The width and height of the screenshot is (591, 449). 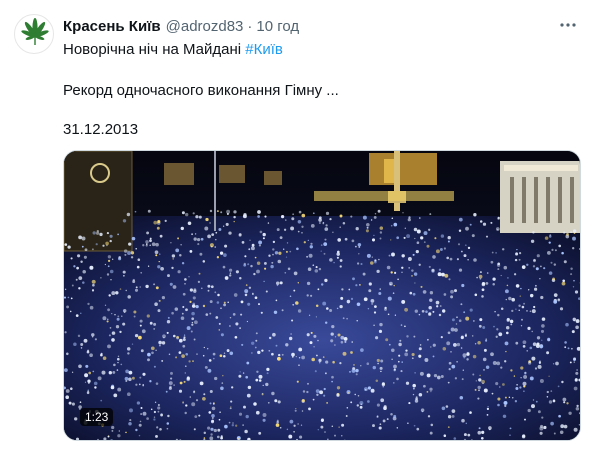 What do you see at coordinates (264, 49) in the screenshot?
I see `hashtag-link: #Київ` at bounding box center [264, 49].